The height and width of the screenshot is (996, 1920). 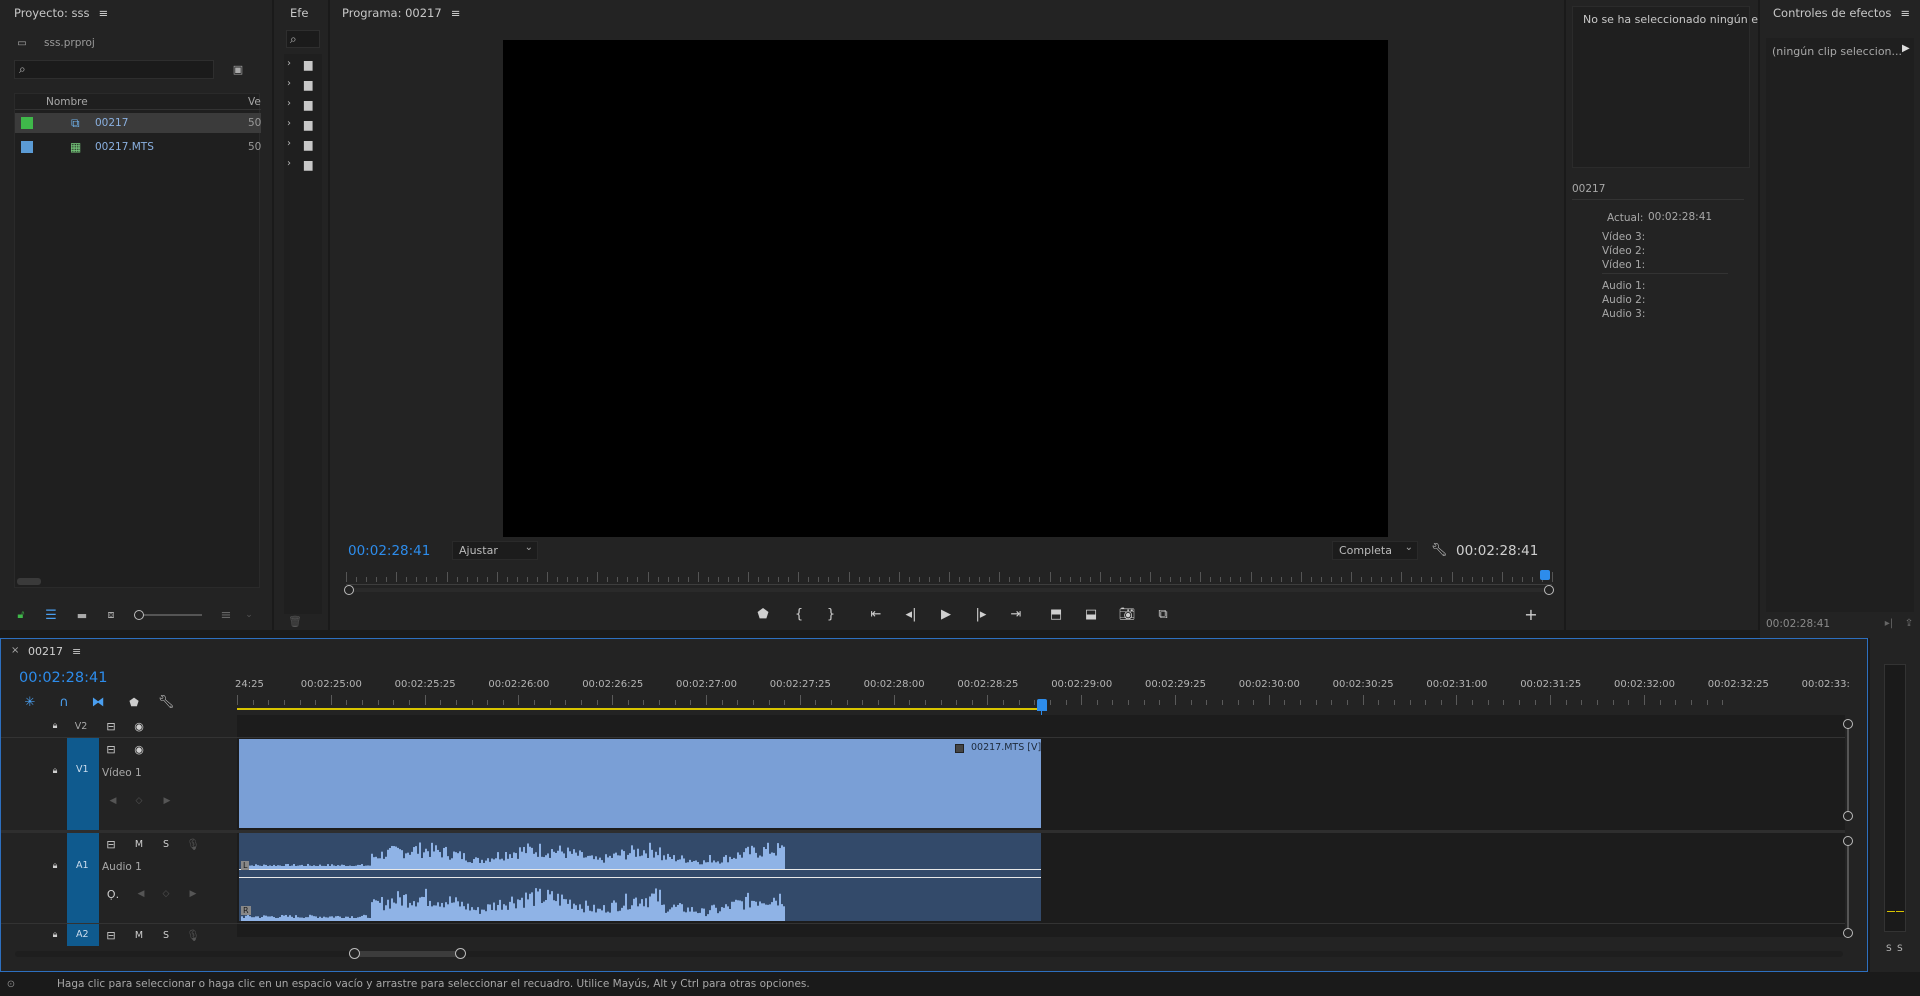 I want to click on extract-button: ⬓, so click(x=1091, y=614).